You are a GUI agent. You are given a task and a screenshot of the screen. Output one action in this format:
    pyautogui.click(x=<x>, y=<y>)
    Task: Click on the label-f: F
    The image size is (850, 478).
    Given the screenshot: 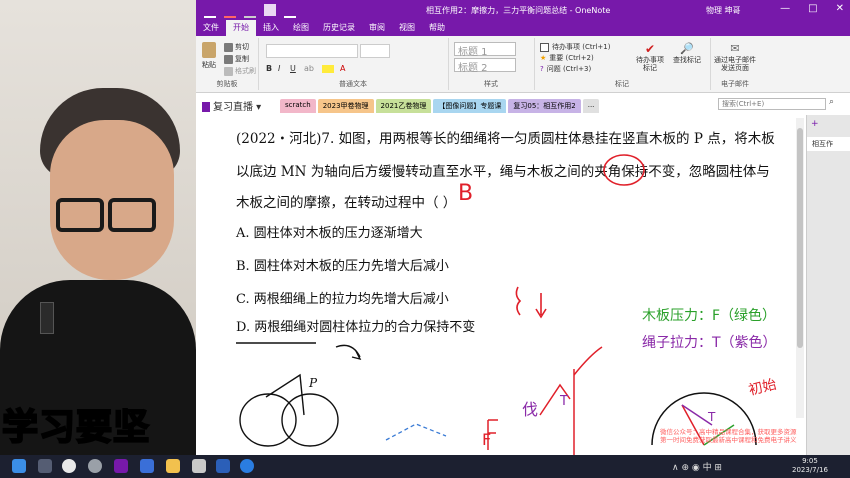 What is the action you would take?
    pyautogui.click(x=486, y=439)
    